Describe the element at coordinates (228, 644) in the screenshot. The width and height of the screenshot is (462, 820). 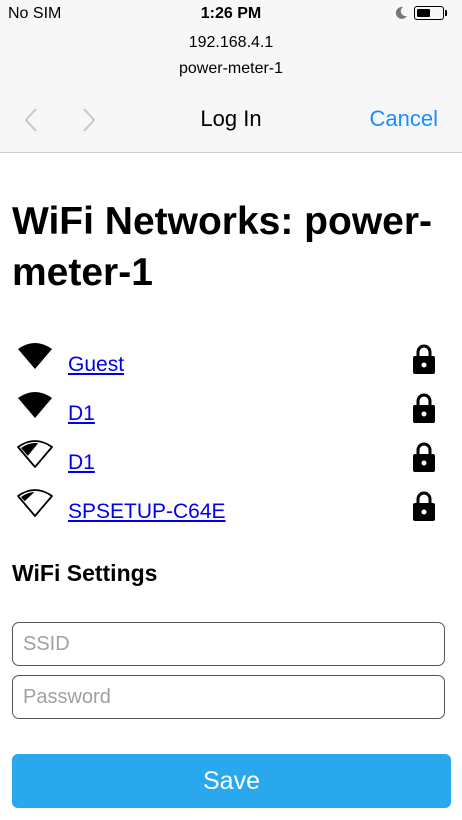
I see `ssid-input` at that location.